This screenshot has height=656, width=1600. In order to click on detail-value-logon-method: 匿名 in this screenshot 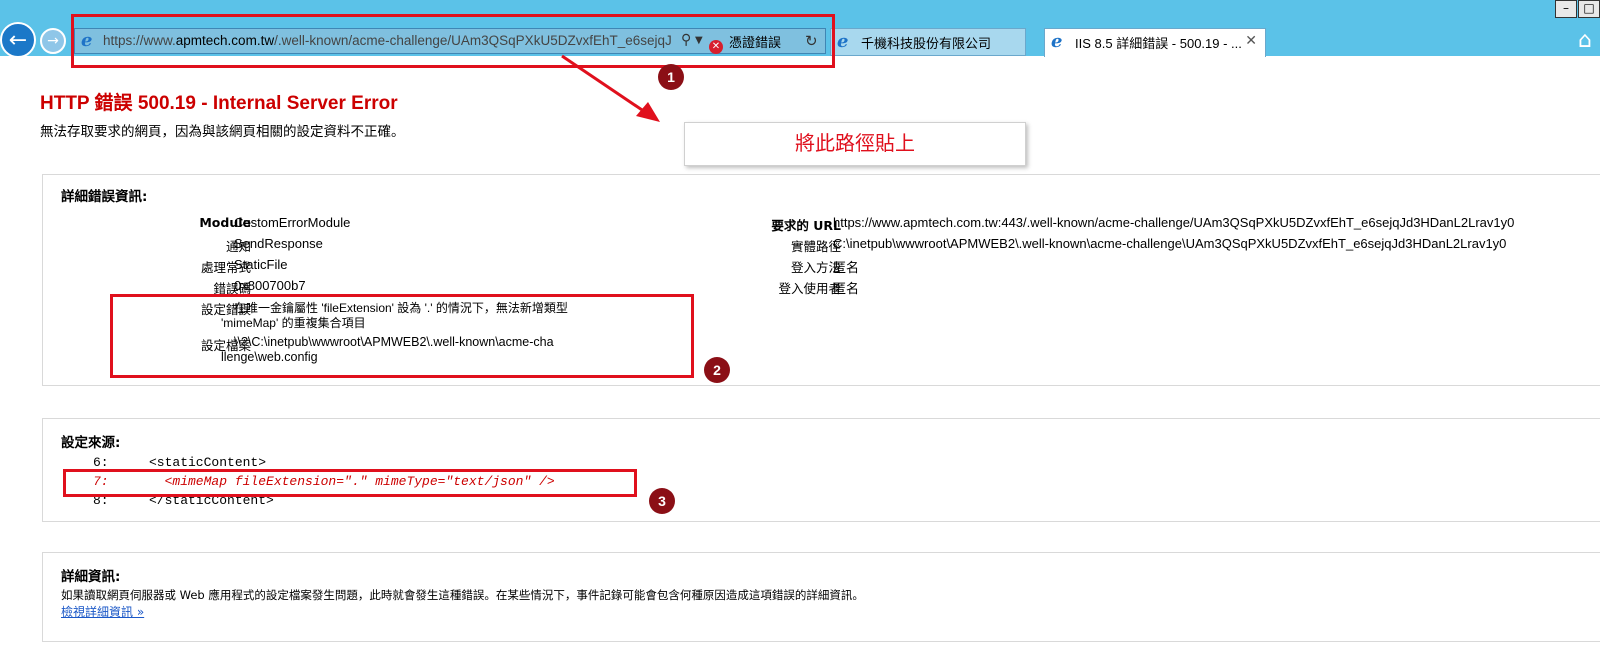, I will do `click(846, 267)`.